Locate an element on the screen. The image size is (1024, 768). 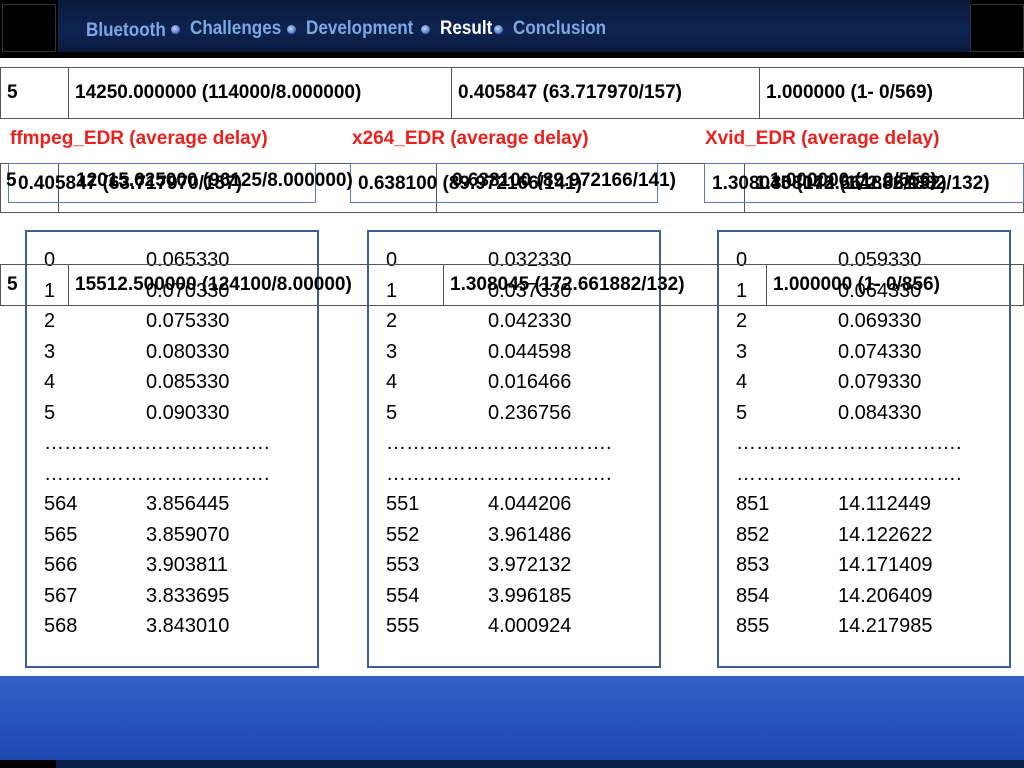
list-item: 5 0.090330 is located at coordinates (157, 413).